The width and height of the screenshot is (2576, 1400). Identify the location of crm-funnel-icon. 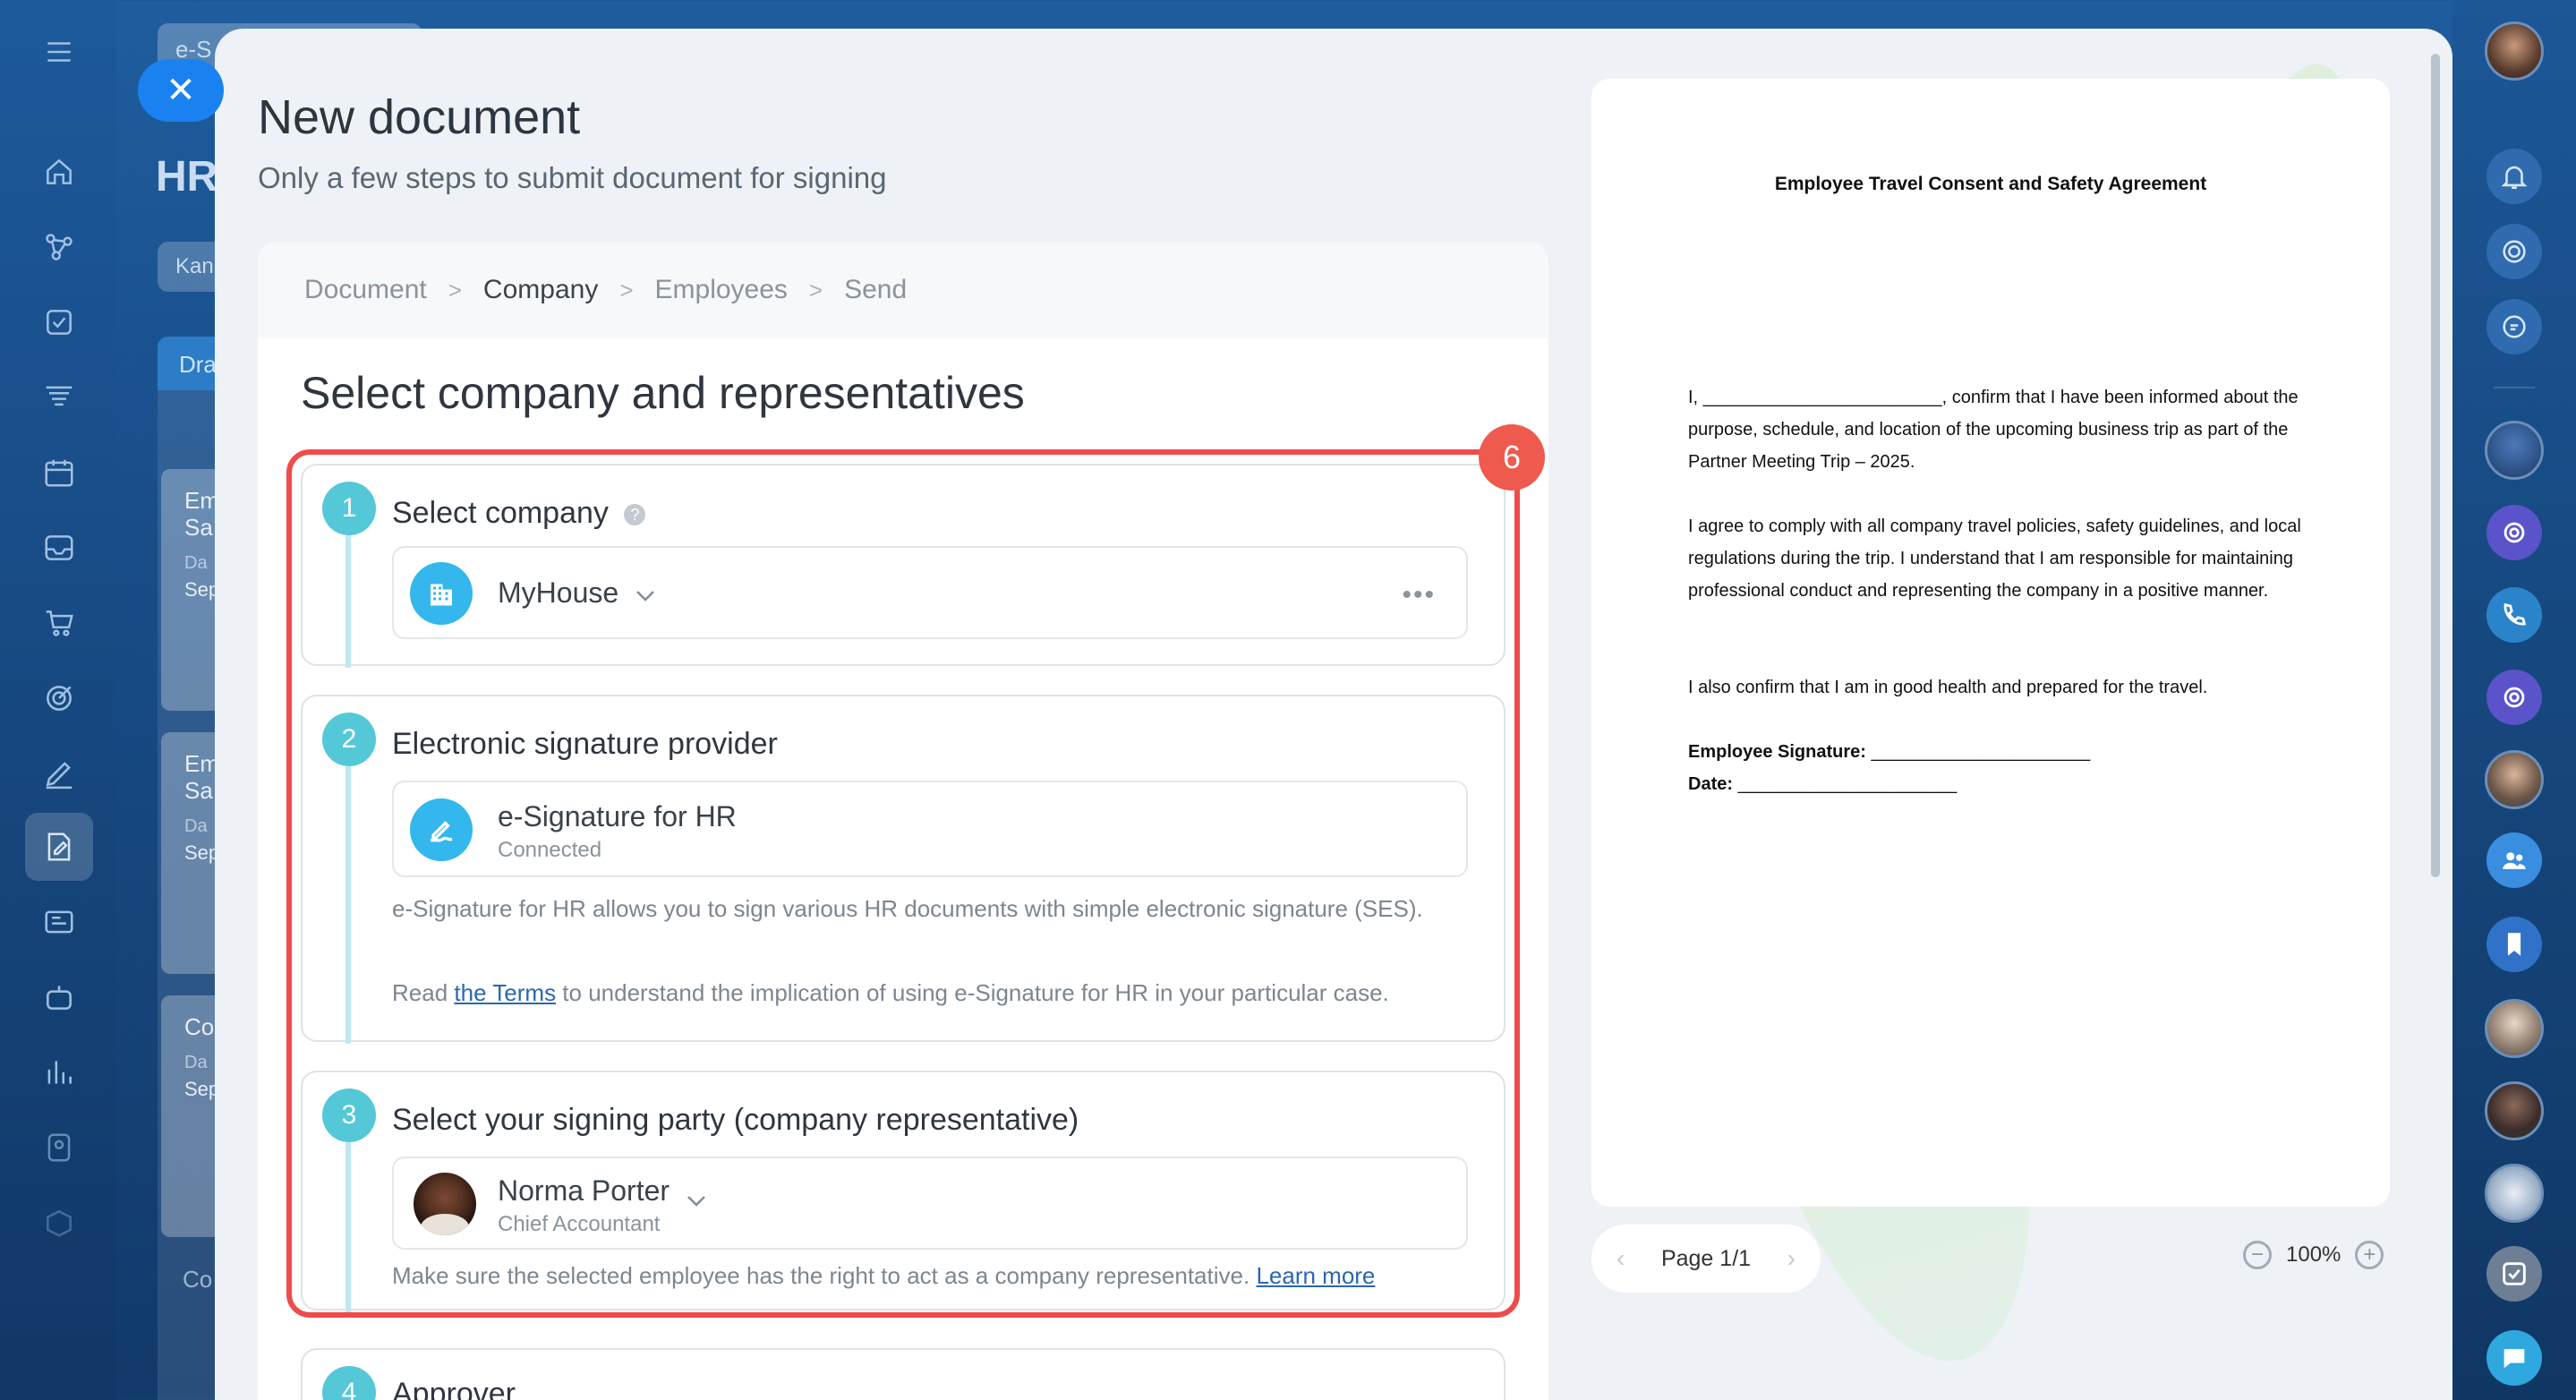
(59, 397).